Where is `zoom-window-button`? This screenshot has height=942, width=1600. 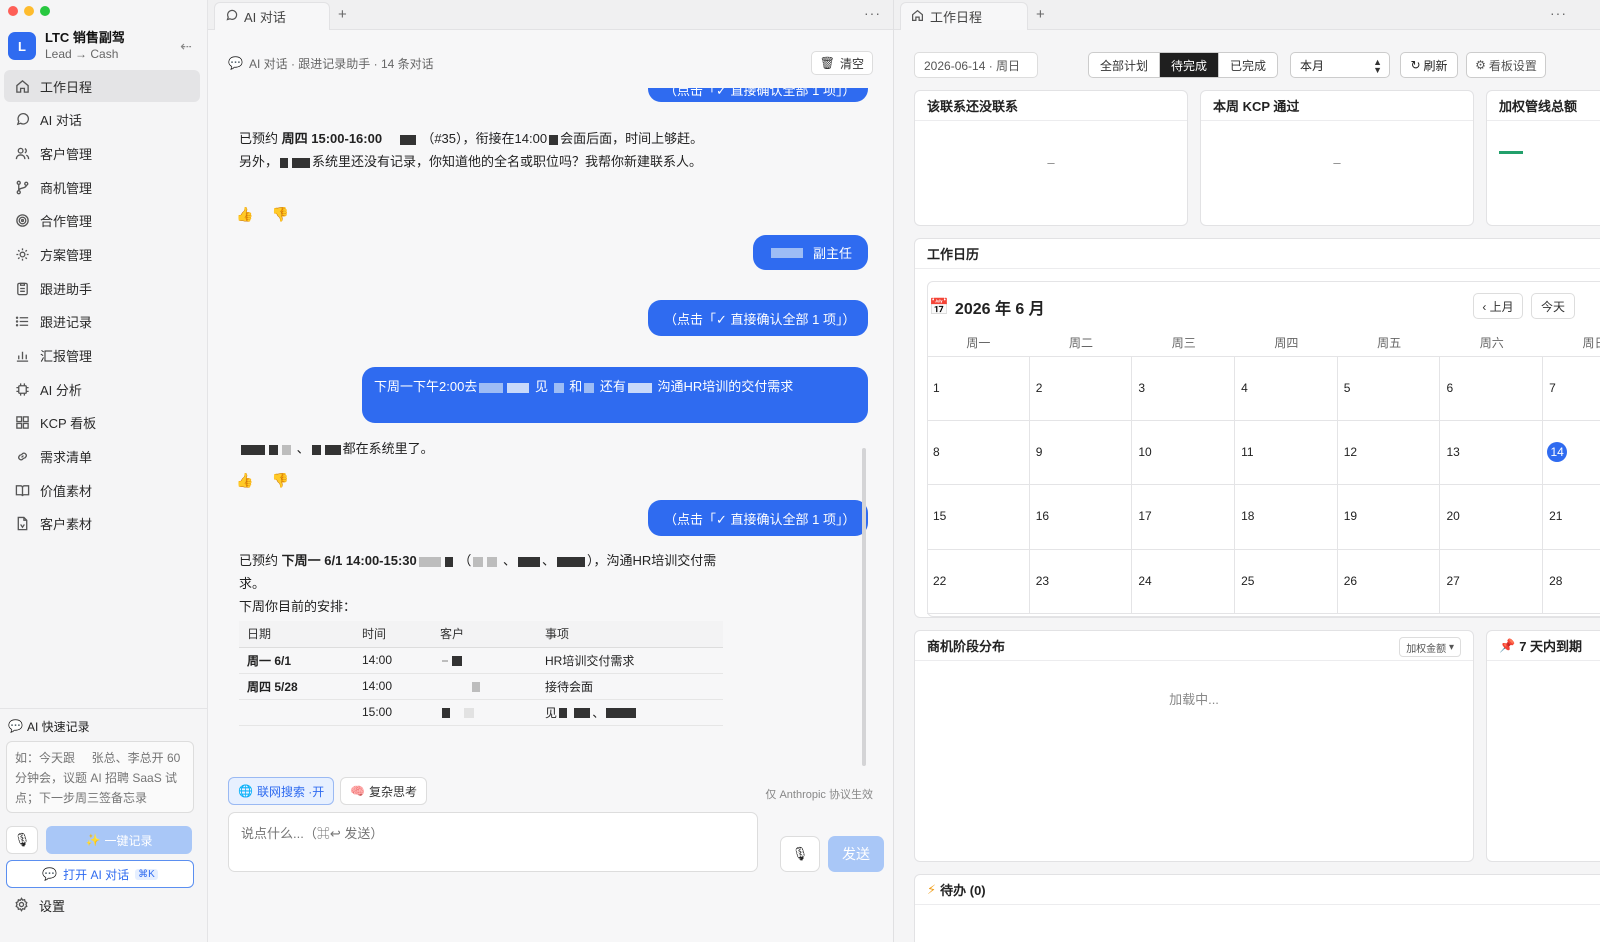 zoom-window-button is located at coordinates (45, 11).